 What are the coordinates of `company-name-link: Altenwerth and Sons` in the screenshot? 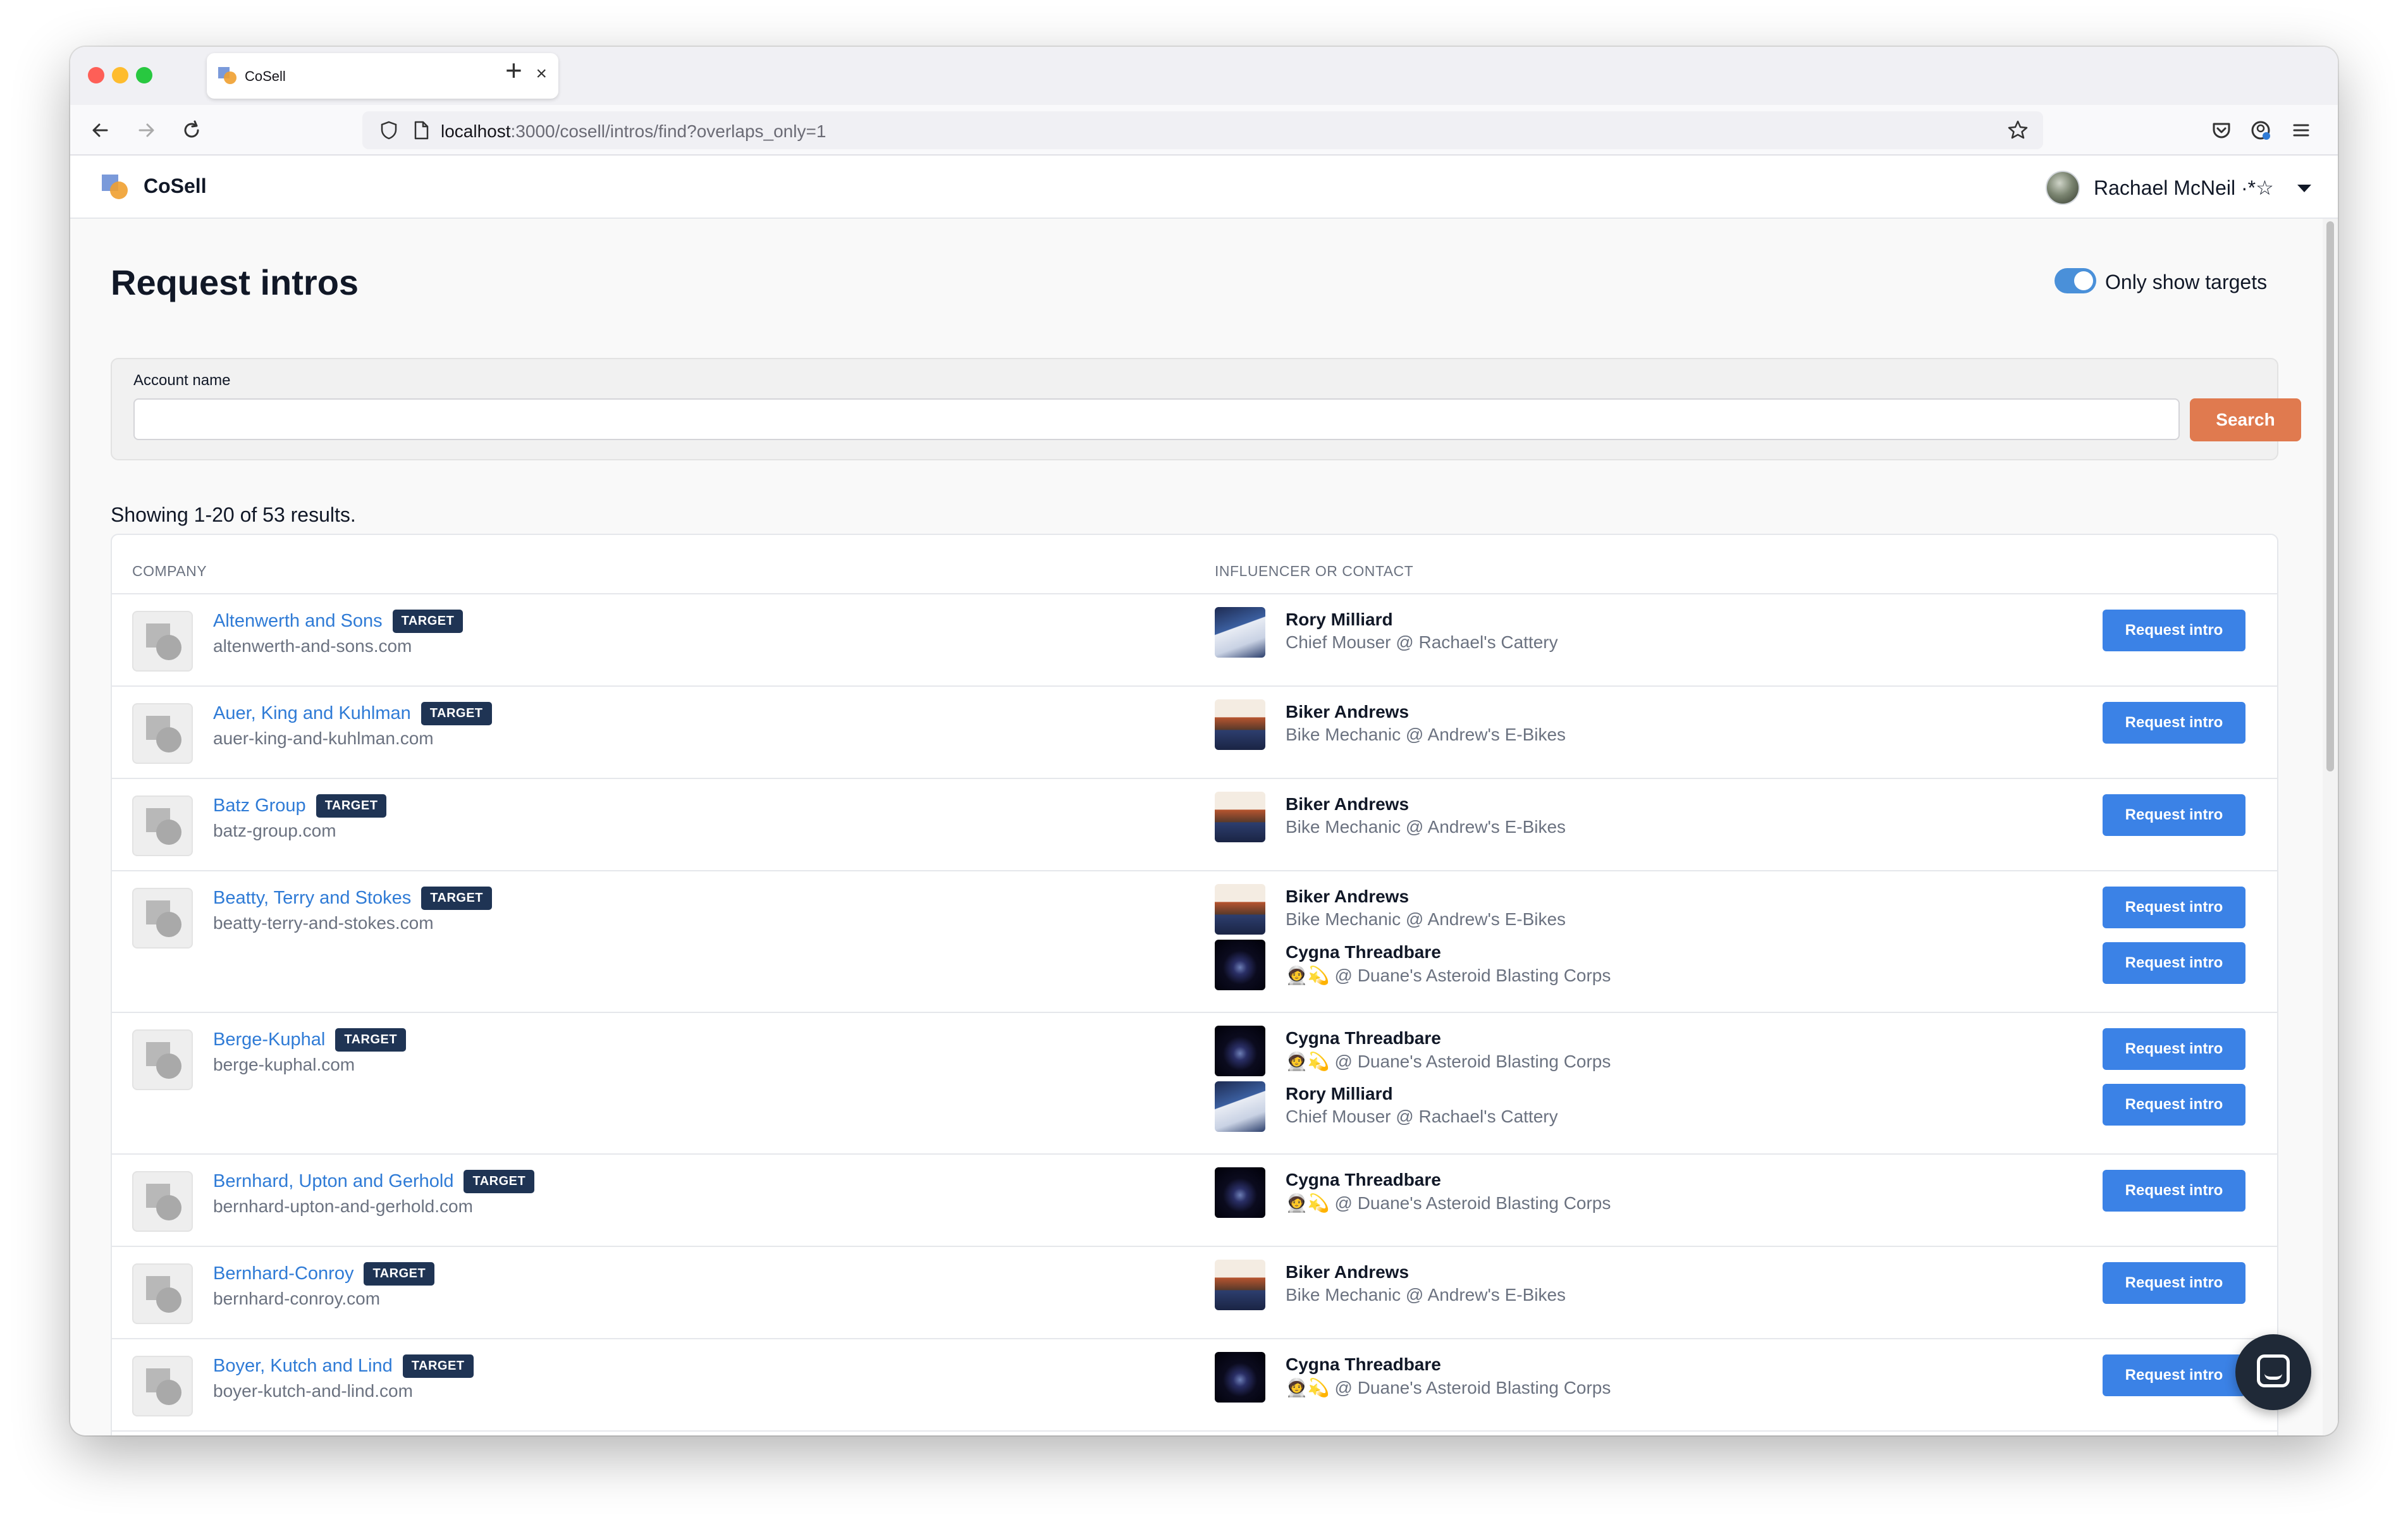 It's located at (298, 621).